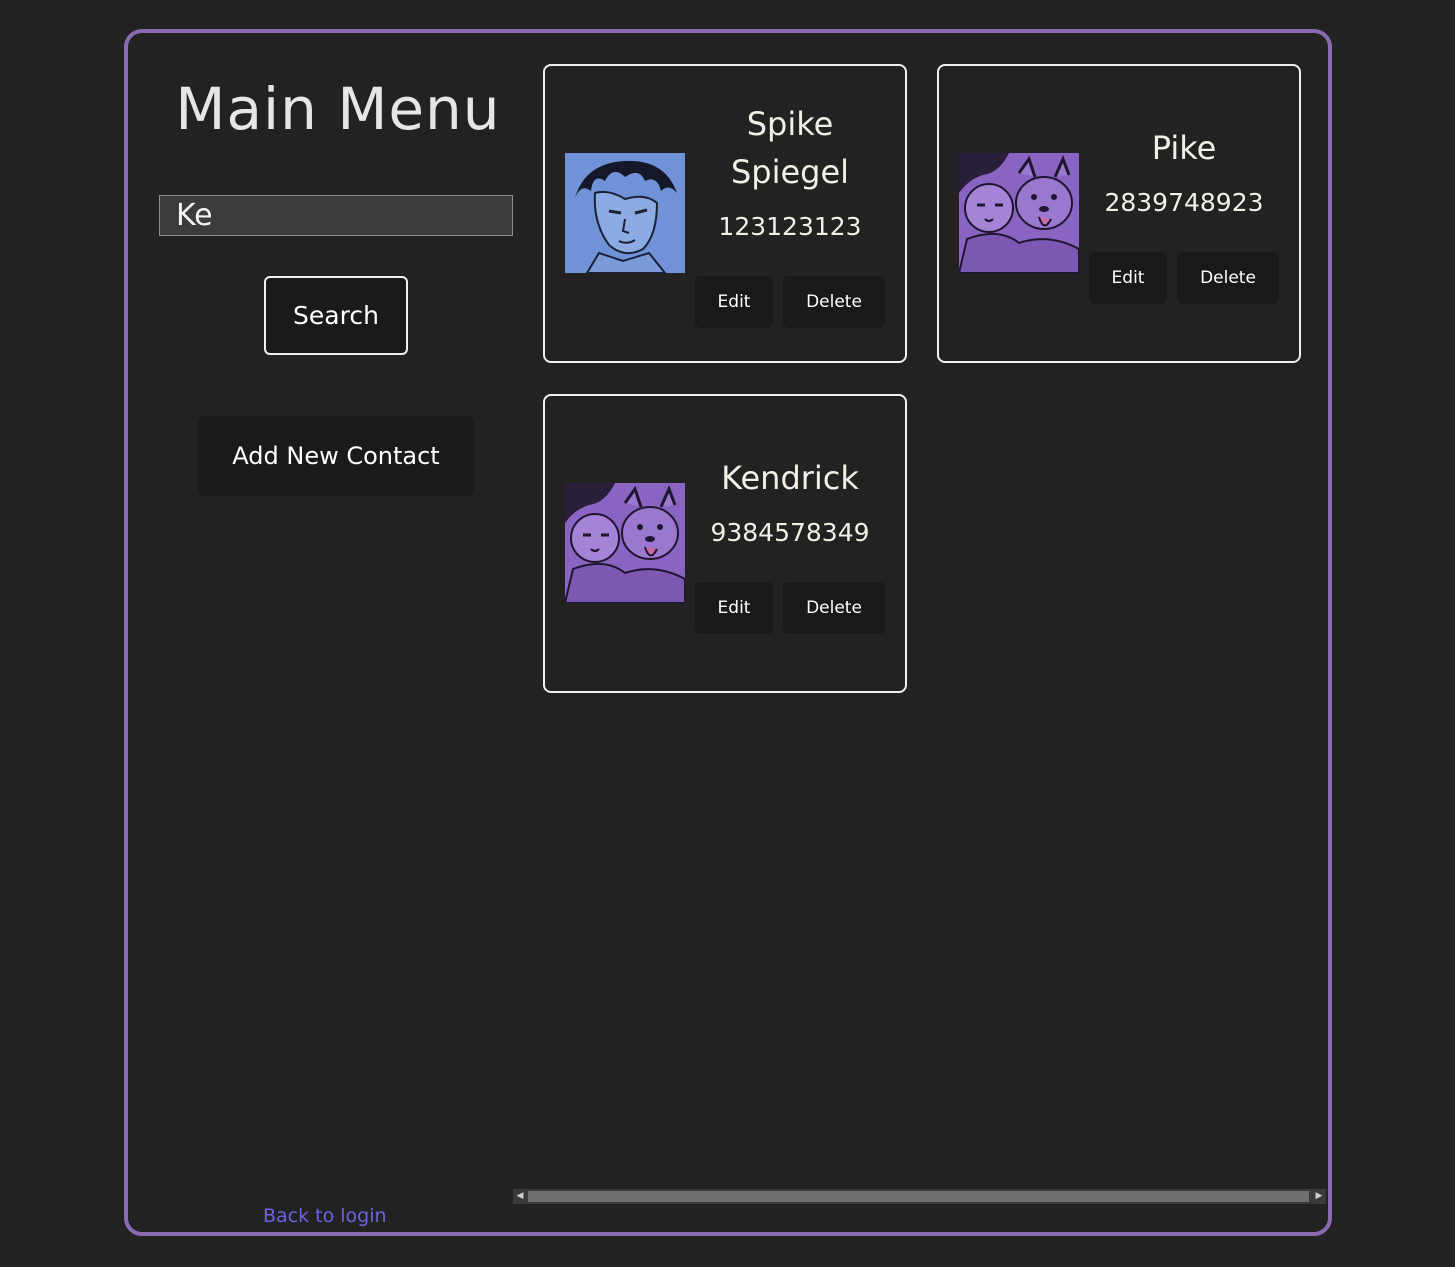  What do you see at coordinates (336, 456) in the screenshot?
I see `add-new-contact-button: Add New Contact` at bounding box center [336, 456].